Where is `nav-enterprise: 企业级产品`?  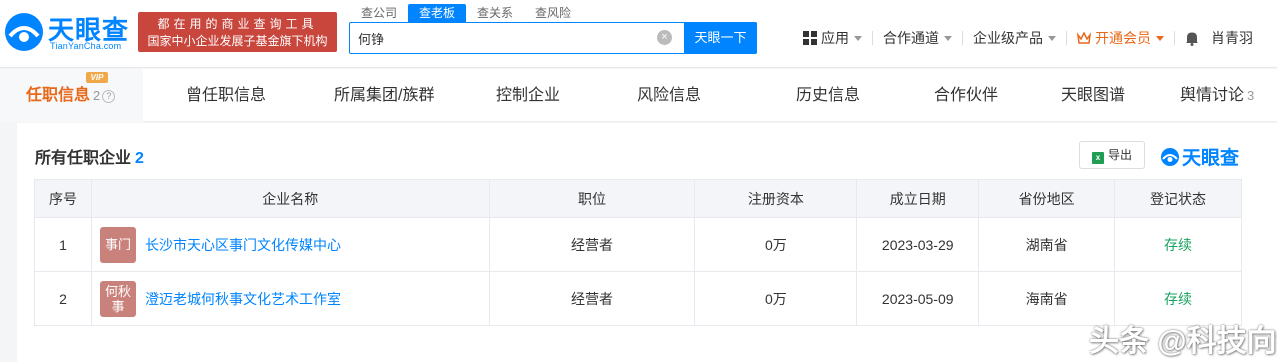
nav-enterprise: 企业级产品 is located at coordinates (1014, 38).